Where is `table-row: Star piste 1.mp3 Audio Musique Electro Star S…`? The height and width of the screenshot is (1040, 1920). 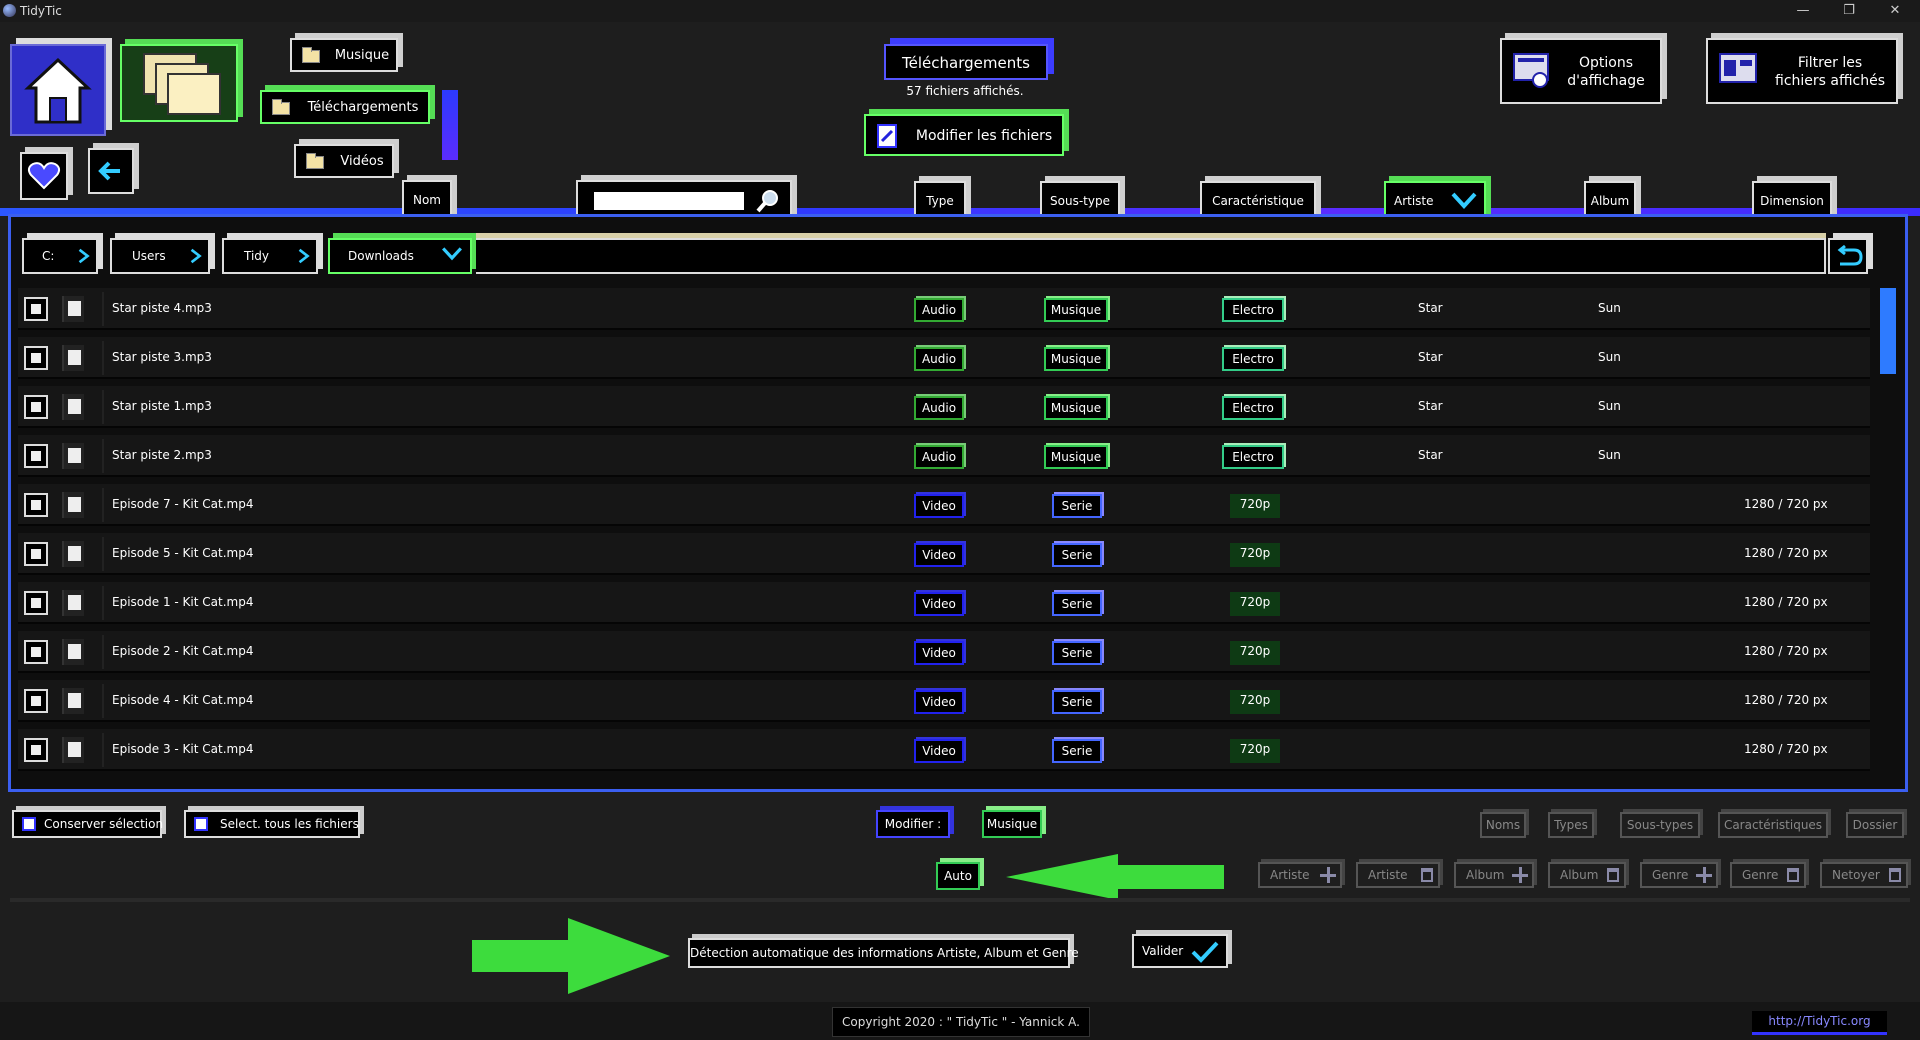 table-row: Star piste 1.mp3 Audio Musique Electro Star S… is located at coordinates (944, 407).